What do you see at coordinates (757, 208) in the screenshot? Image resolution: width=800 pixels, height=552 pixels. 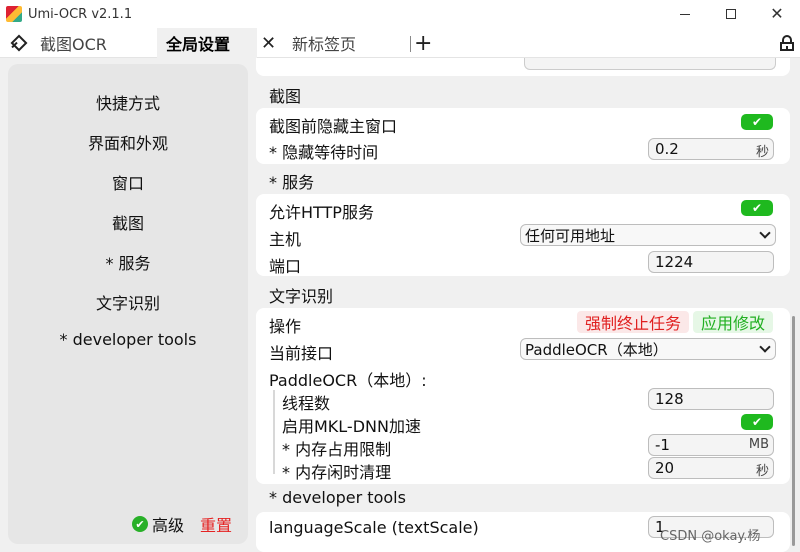 I see `allow-http-toggle: ✔` at bounding box center [757, 208].